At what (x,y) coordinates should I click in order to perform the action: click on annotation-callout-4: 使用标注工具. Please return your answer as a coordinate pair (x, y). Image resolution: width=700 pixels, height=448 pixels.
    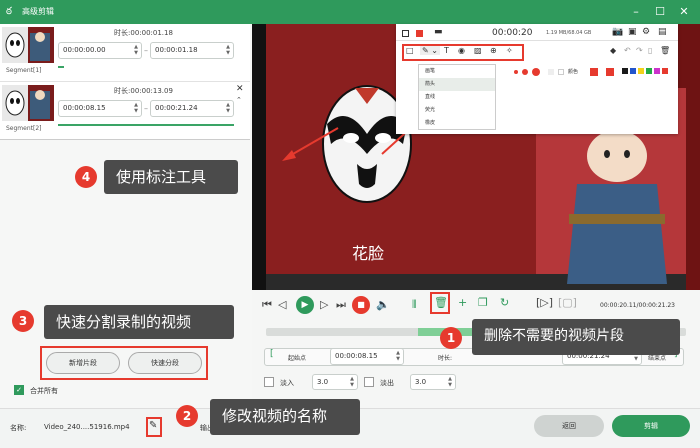
    Looking at the image, I should click on (171, 177).